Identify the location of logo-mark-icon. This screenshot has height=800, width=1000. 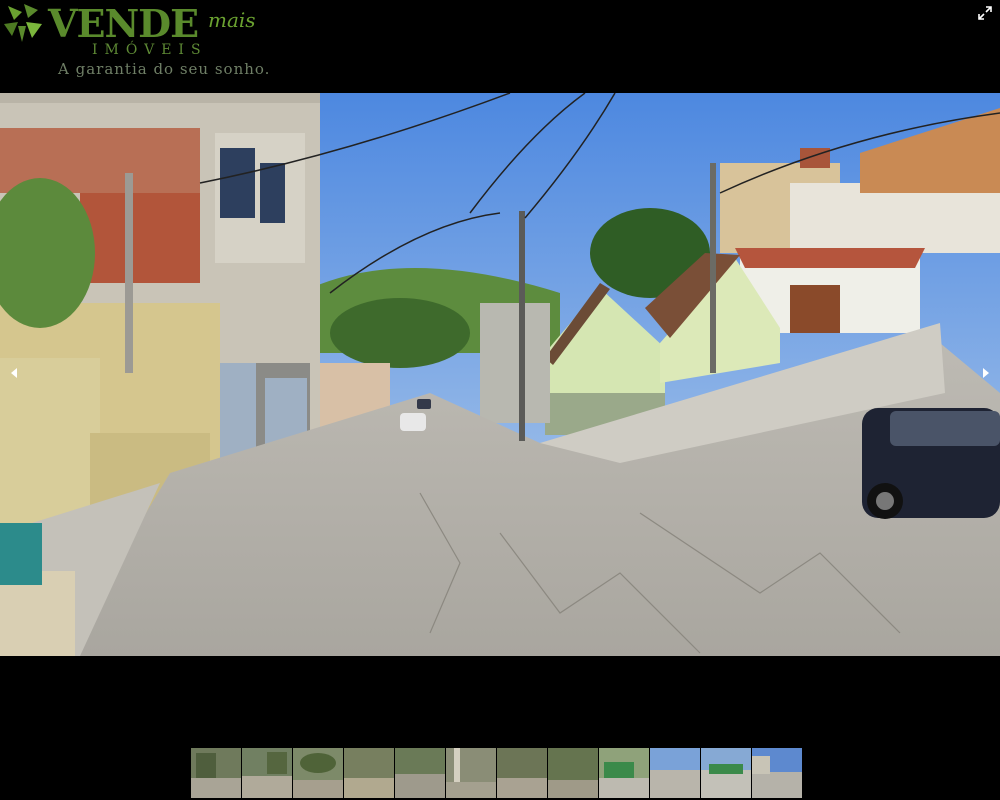
(23, 23).